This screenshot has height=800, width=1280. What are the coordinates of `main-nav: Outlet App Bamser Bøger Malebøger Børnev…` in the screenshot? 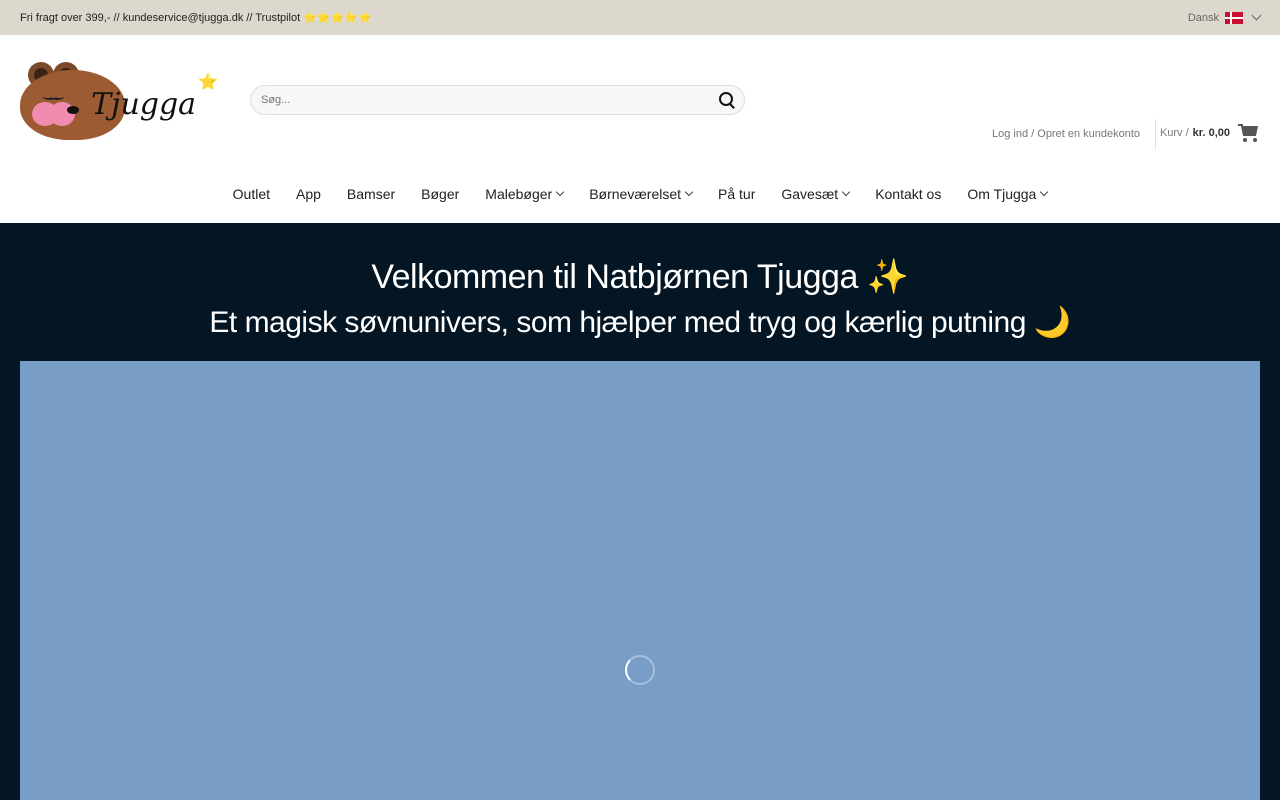 It's located at (640, 194).